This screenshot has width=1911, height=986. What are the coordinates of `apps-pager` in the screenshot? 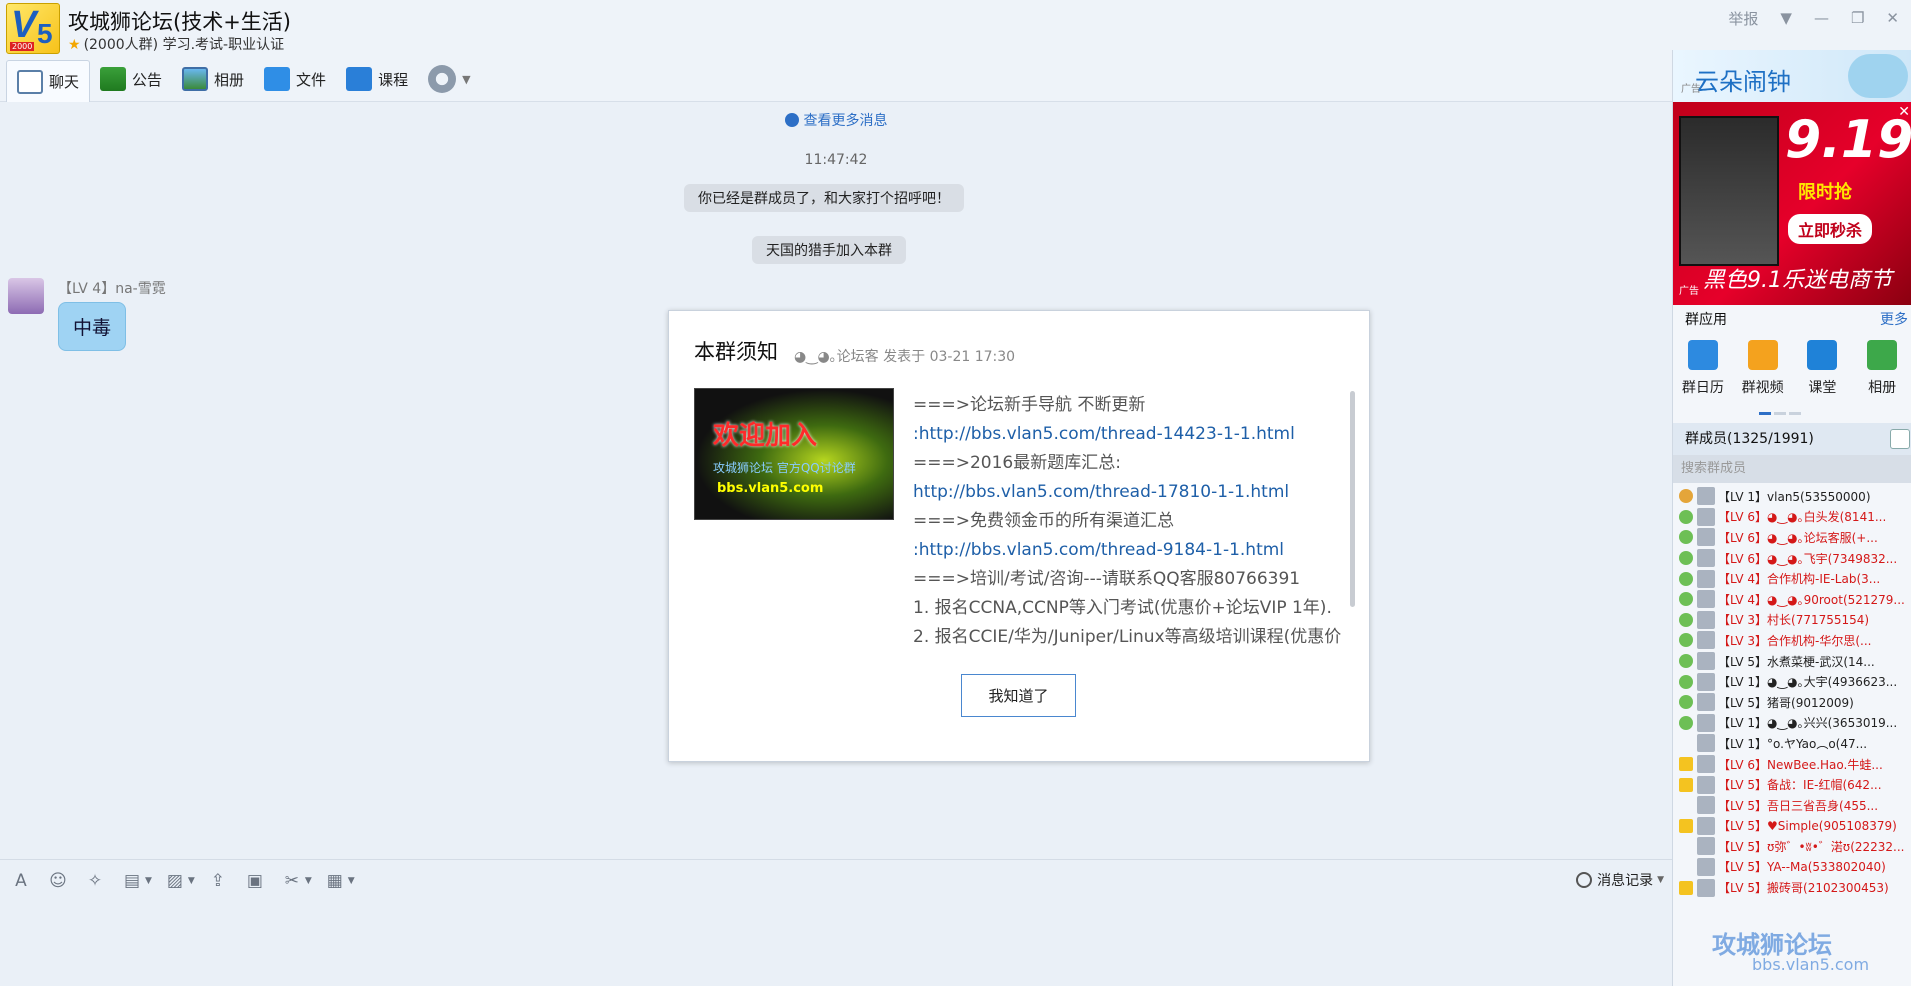 It's located at (1780, 413).